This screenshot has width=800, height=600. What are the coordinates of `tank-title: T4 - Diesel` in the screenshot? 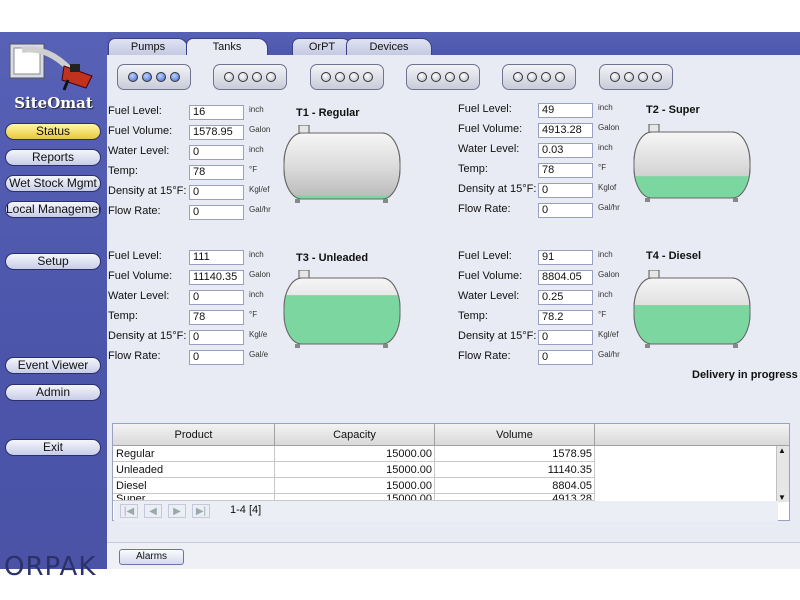 It's located at (674, 256).